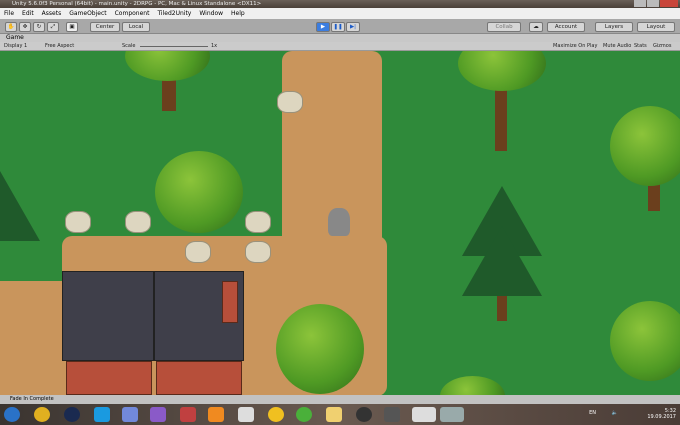 The height and width of the screenshot is (425, 680). What do you see at coordinates (661, 417) in the screenshot?
I see `clock-date: 19.09.2017` at bounding box center [661, 417].